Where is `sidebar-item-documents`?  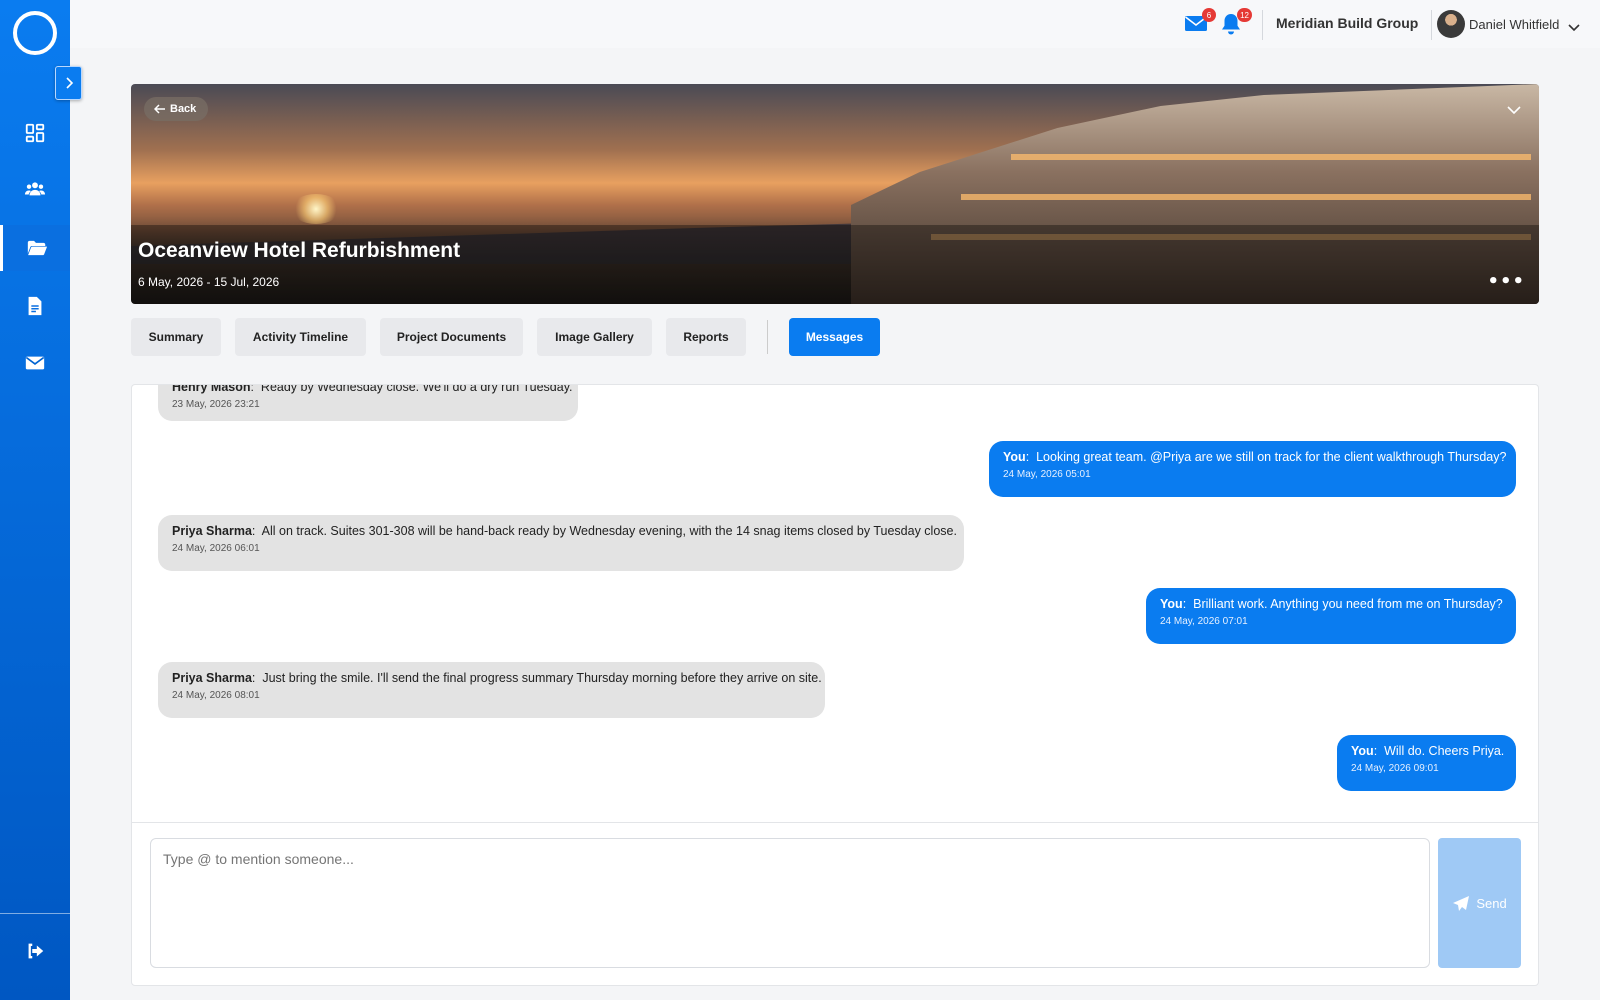
sidebar-item-documents is located at coordinates (35, 306).